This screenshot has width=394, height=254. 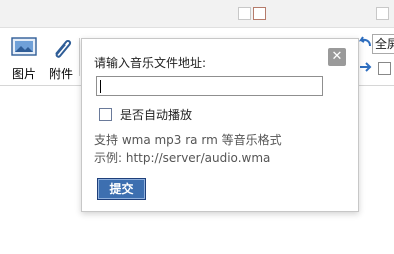 I want to click on image-button-label: 图片, so click(x=23, y=74).